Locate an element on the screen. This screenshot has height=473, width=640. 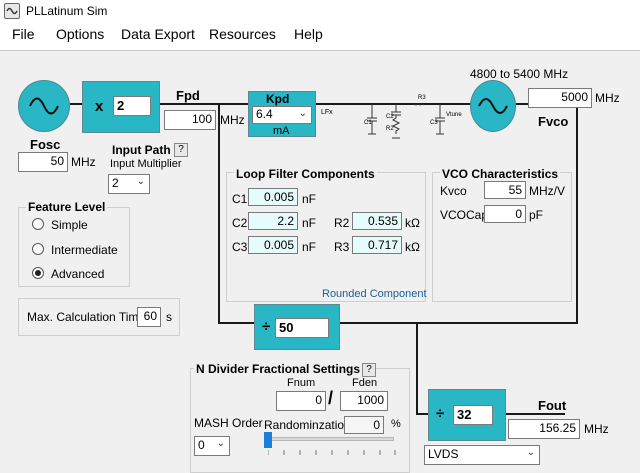
radio-simple-label: Simple is located at coordinates (69, 225).